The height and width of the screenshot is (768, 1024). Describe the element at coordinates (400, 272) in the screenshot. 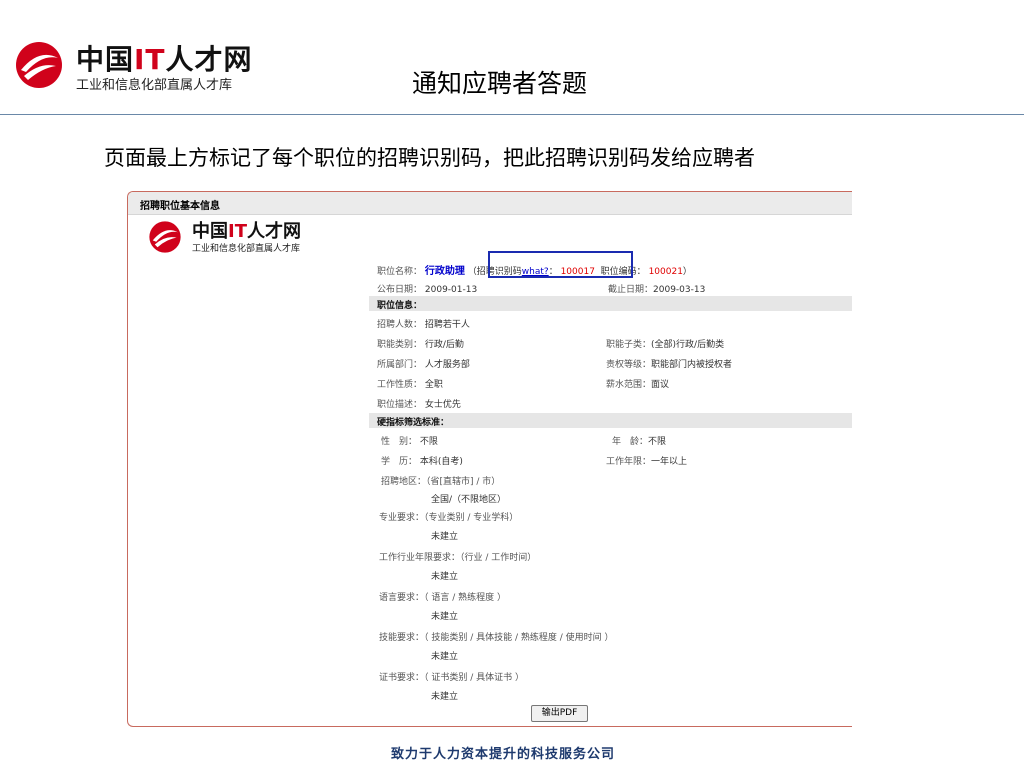

I see `job-name-label: 职位名称：` at that location.